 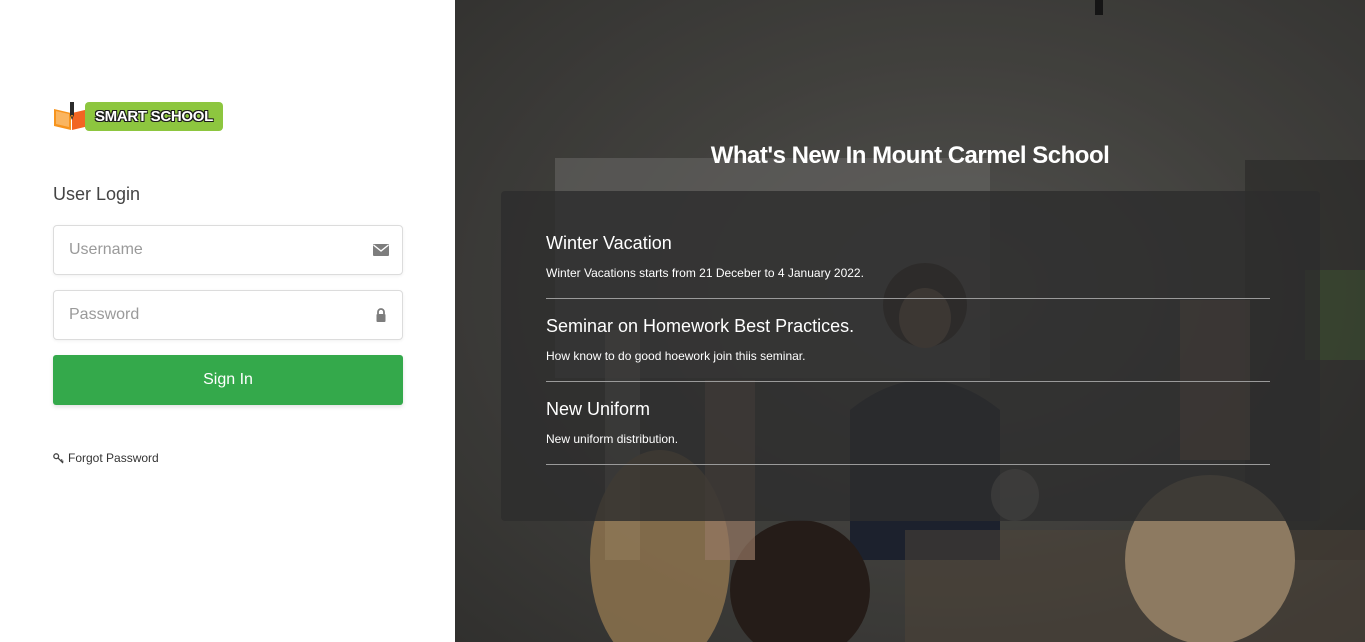 What do you see at coordinates (58, 458) in the screenshot?
I see `key-icon` at bounding box center [58, 458].